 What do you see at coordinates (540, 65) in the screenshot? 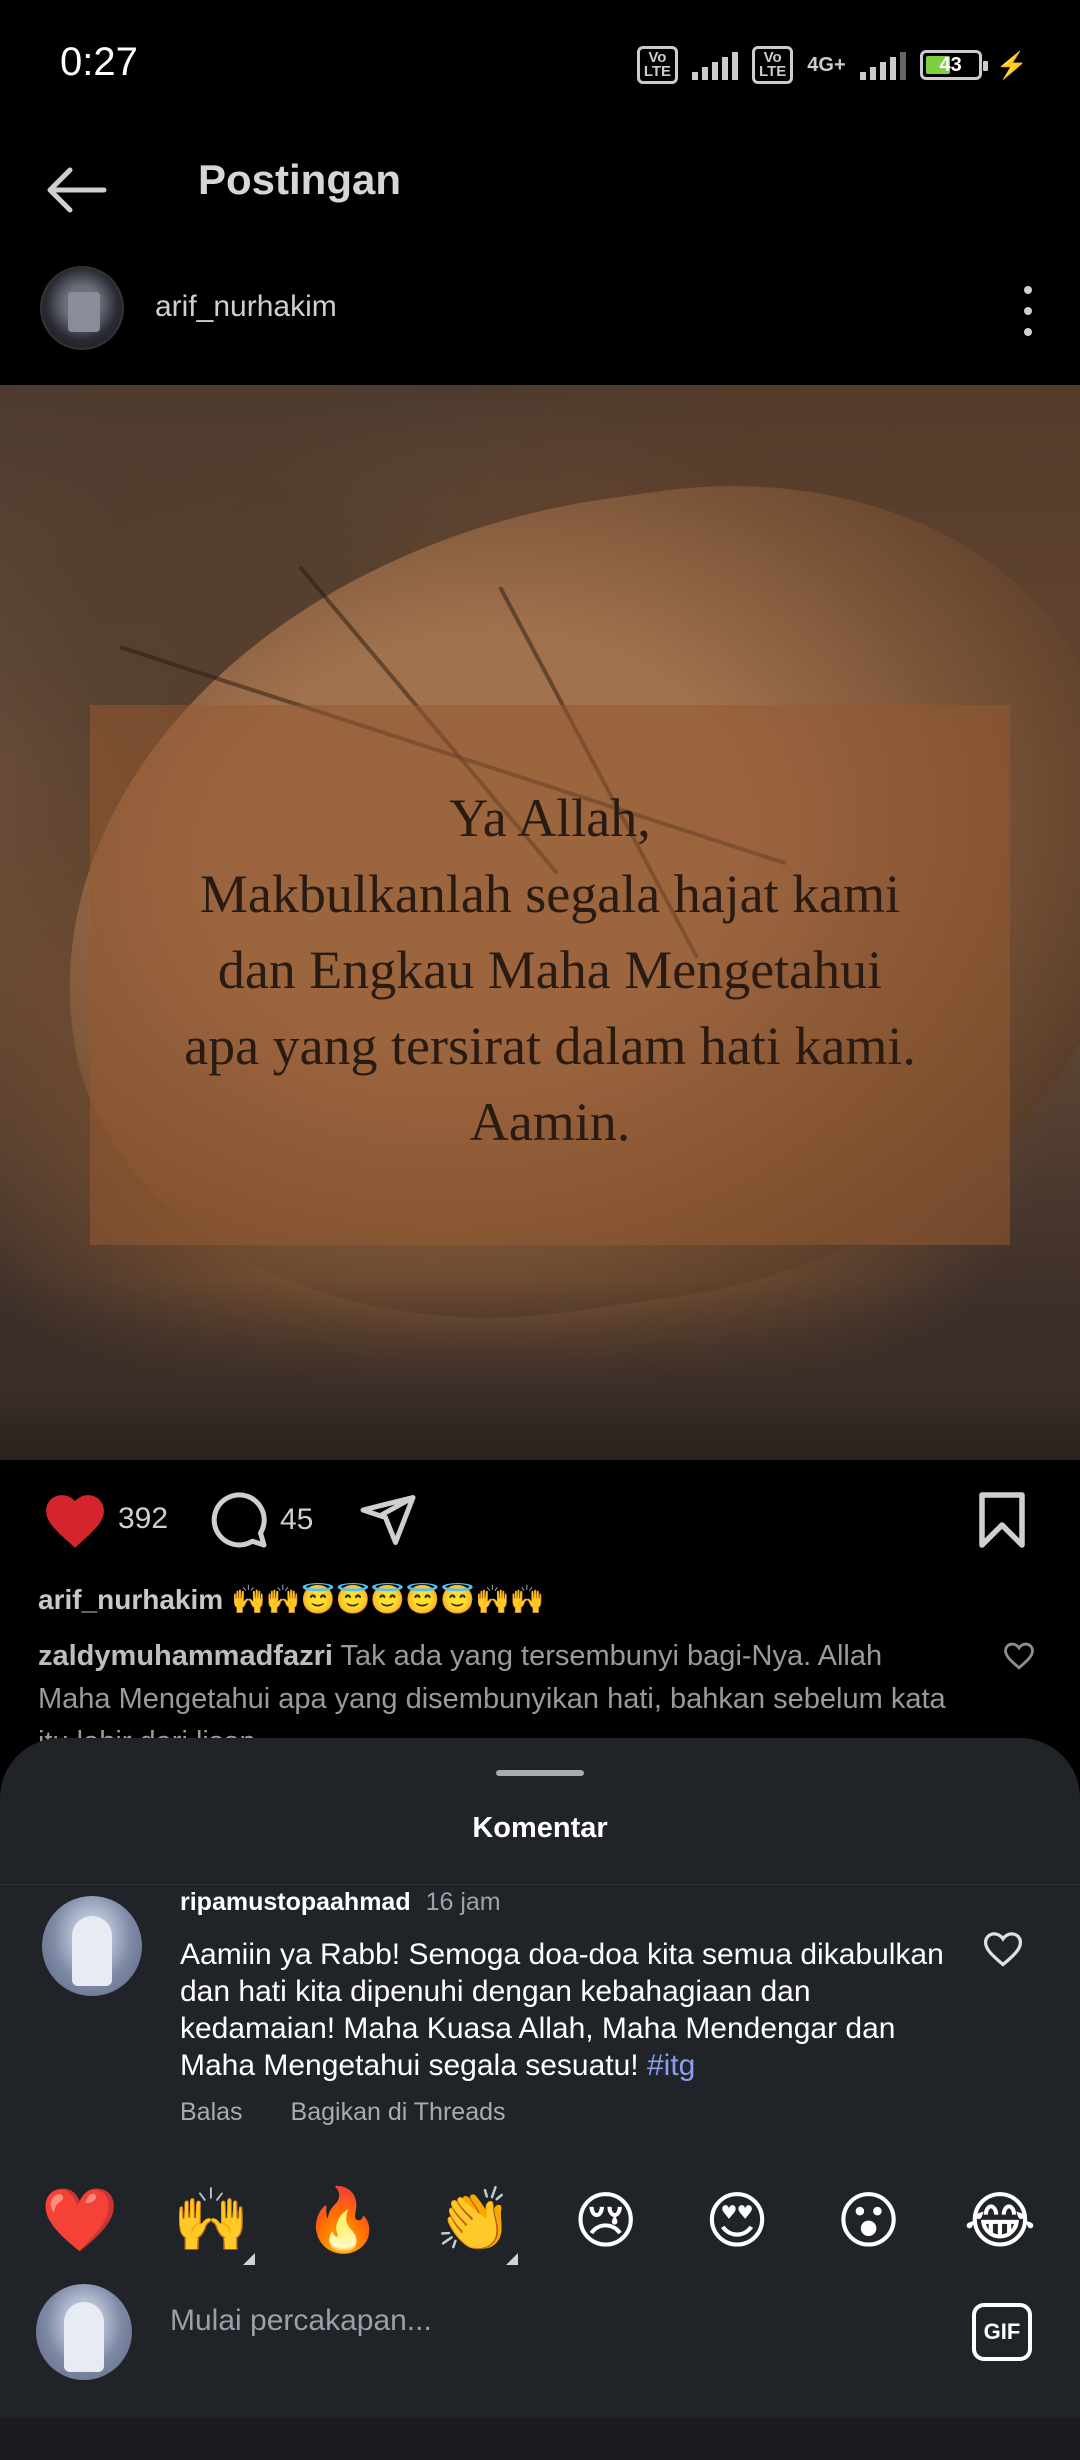
I see `status-bar: 0:27 Vo LTE Vo LTE 4G+ 43 ⚡` at bounding box center [540, 65].